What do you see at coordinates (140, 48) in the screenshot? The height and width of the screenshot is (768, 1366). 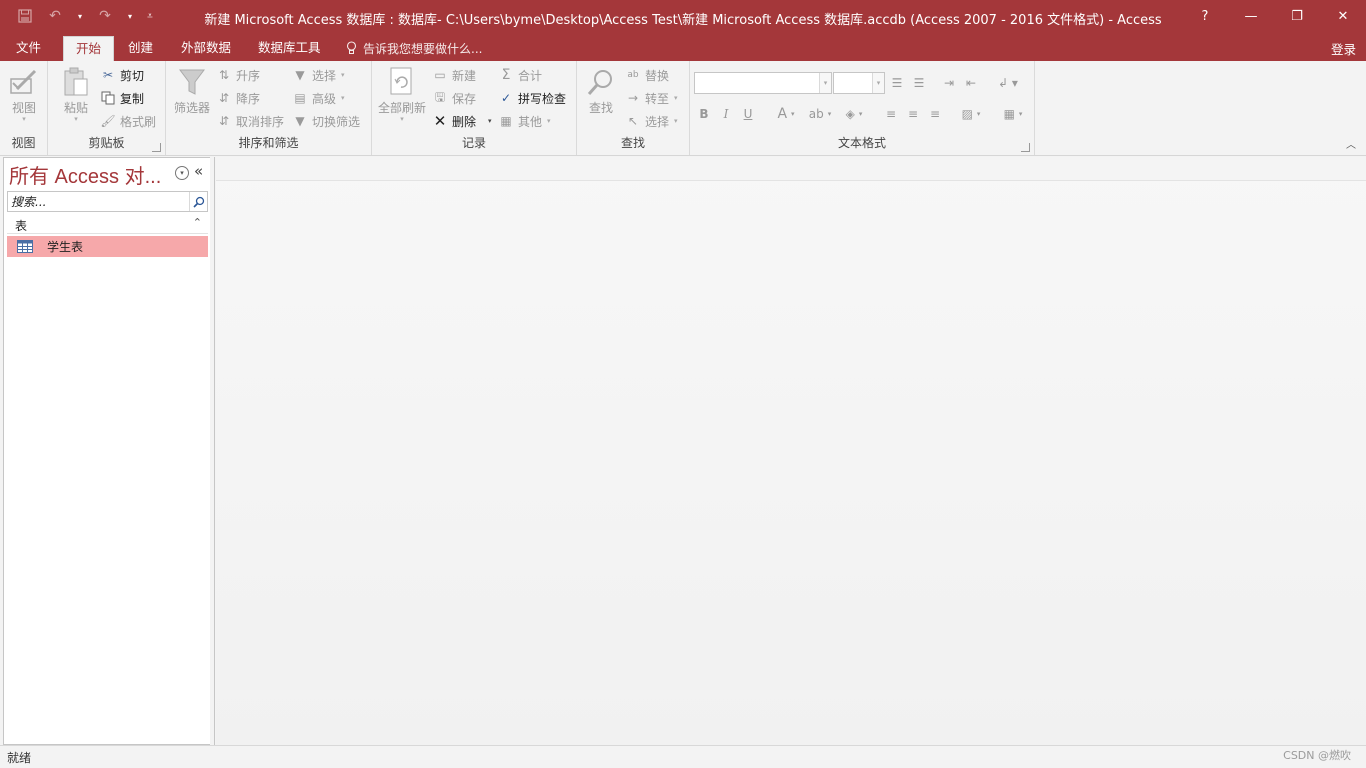 I see `tab-create: 创建` at bounding box center [140, 48].